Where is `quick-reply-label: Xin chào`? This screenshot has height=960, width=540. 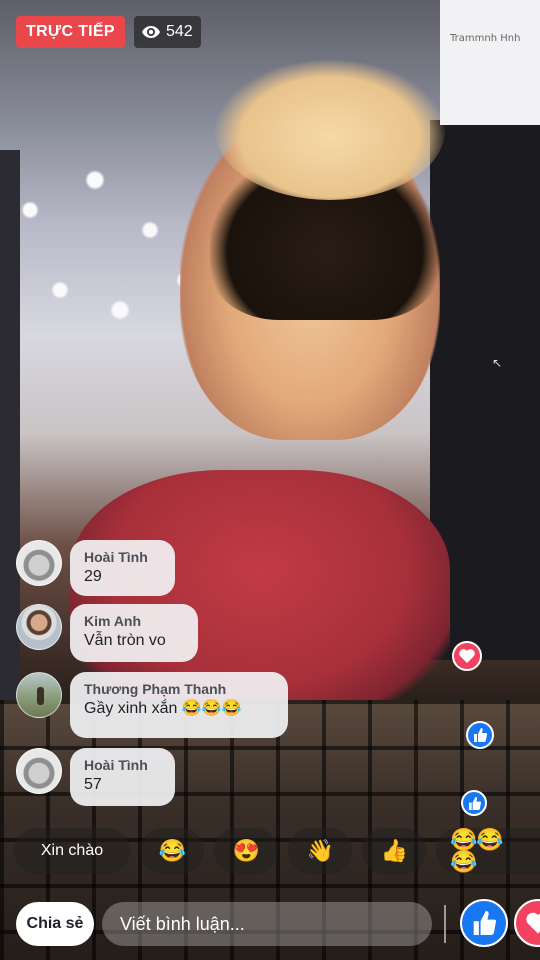
quick-reply-label: Xin chào is located at coordinates (72, 850).